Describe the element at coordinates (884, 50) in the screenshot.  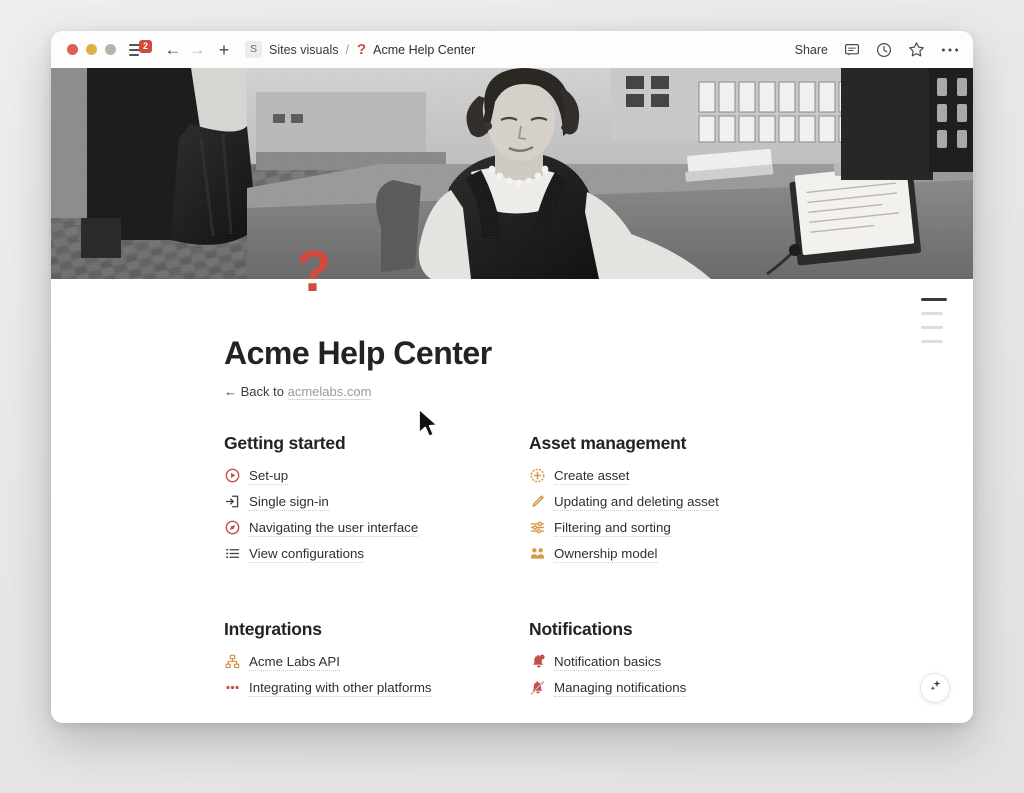
I see `history-icon` at that location.